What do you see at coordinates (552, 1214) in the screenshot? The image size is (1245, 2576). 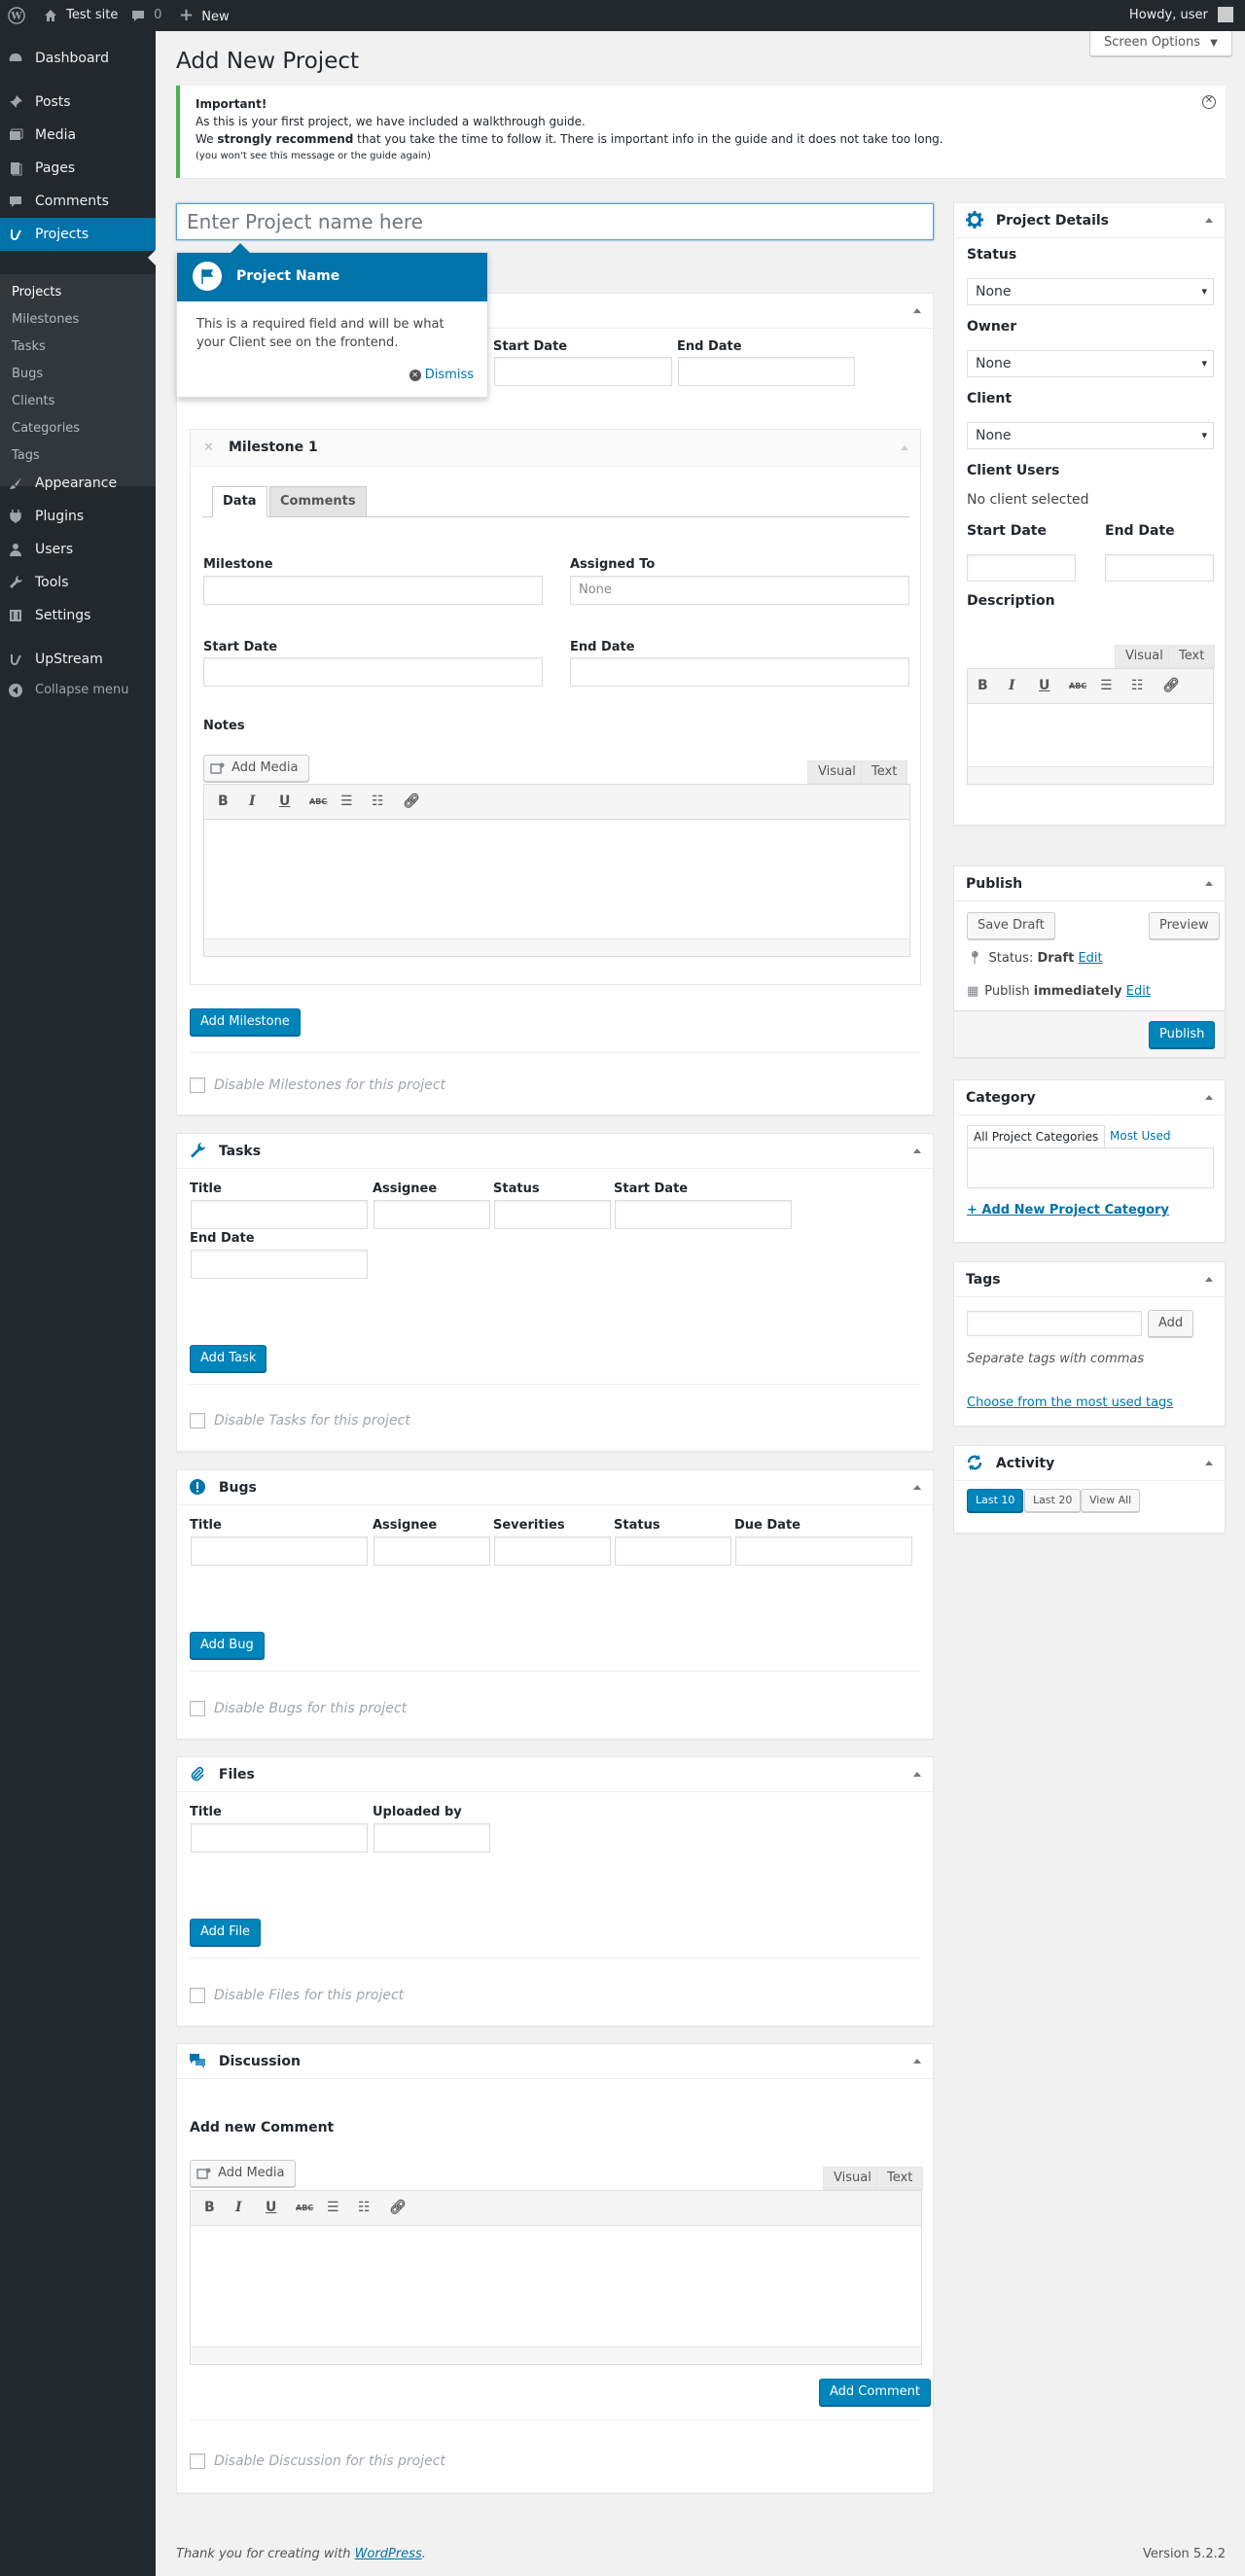 I see `task-status-select` at bounding box center [552, 1214].